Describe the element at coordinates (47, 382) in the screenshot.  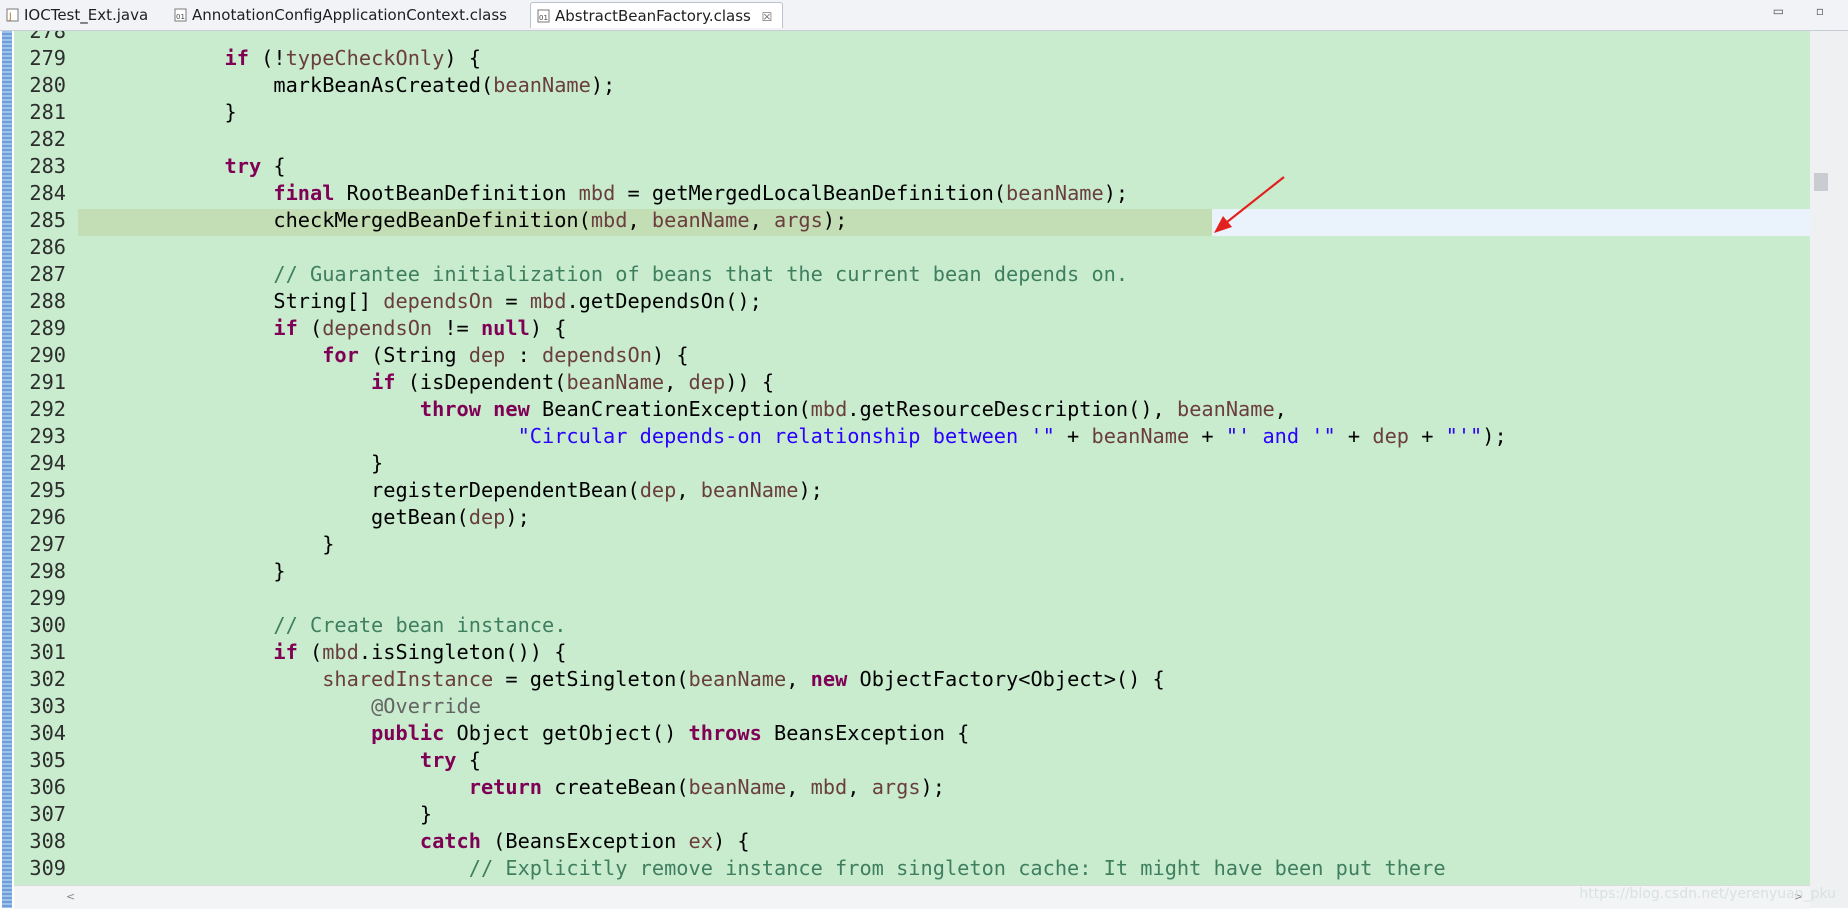
I see `line-number: 291` at that location.